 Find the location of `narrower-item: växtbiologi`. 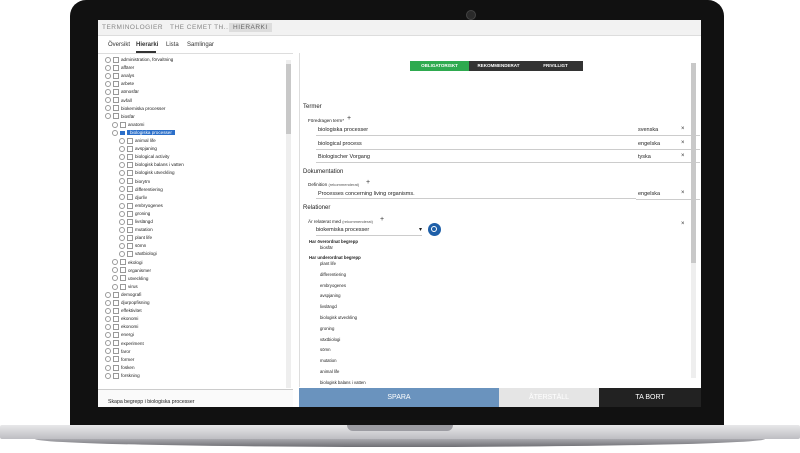

narrower-item: växtbiologi is located at coordinates (330, 339).